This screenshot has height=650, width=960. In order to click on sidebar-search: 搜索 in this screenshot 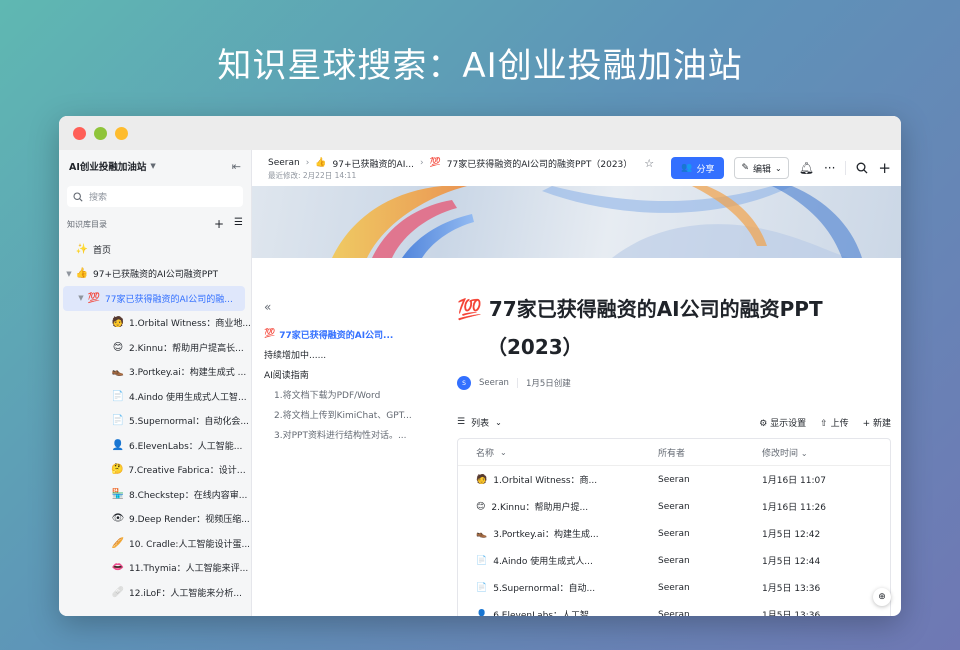, I will do `click(155, 196)`.